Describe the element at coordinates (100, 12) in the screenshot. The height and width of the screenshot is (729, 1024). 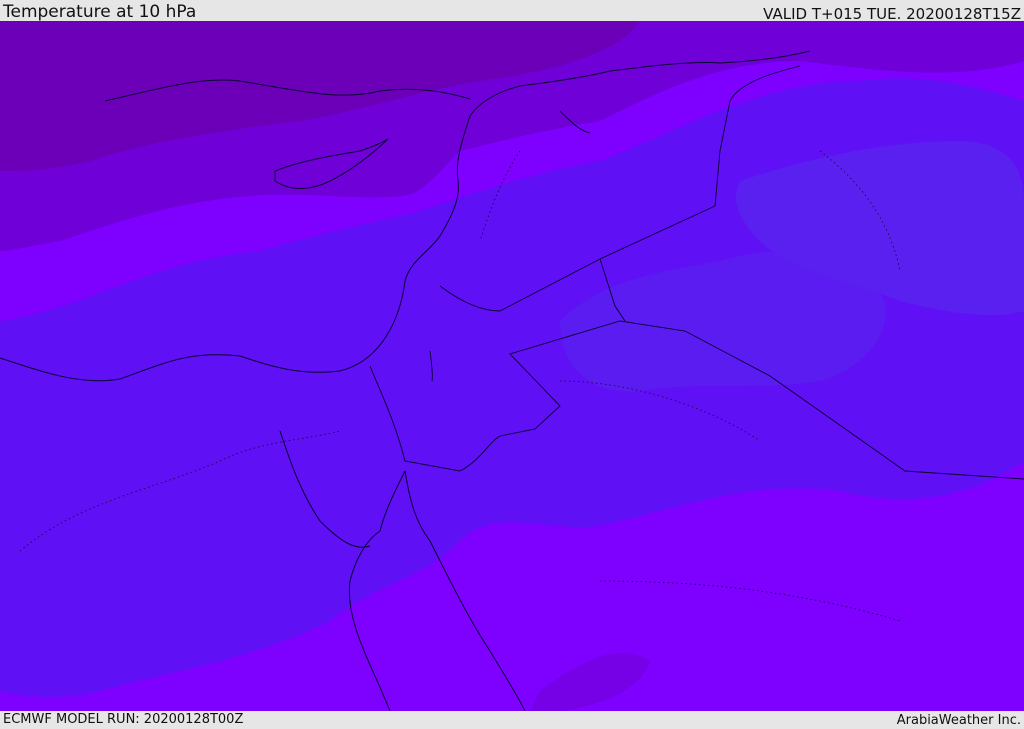
I see `map-title: Temperature at 10 hPa` at that location.